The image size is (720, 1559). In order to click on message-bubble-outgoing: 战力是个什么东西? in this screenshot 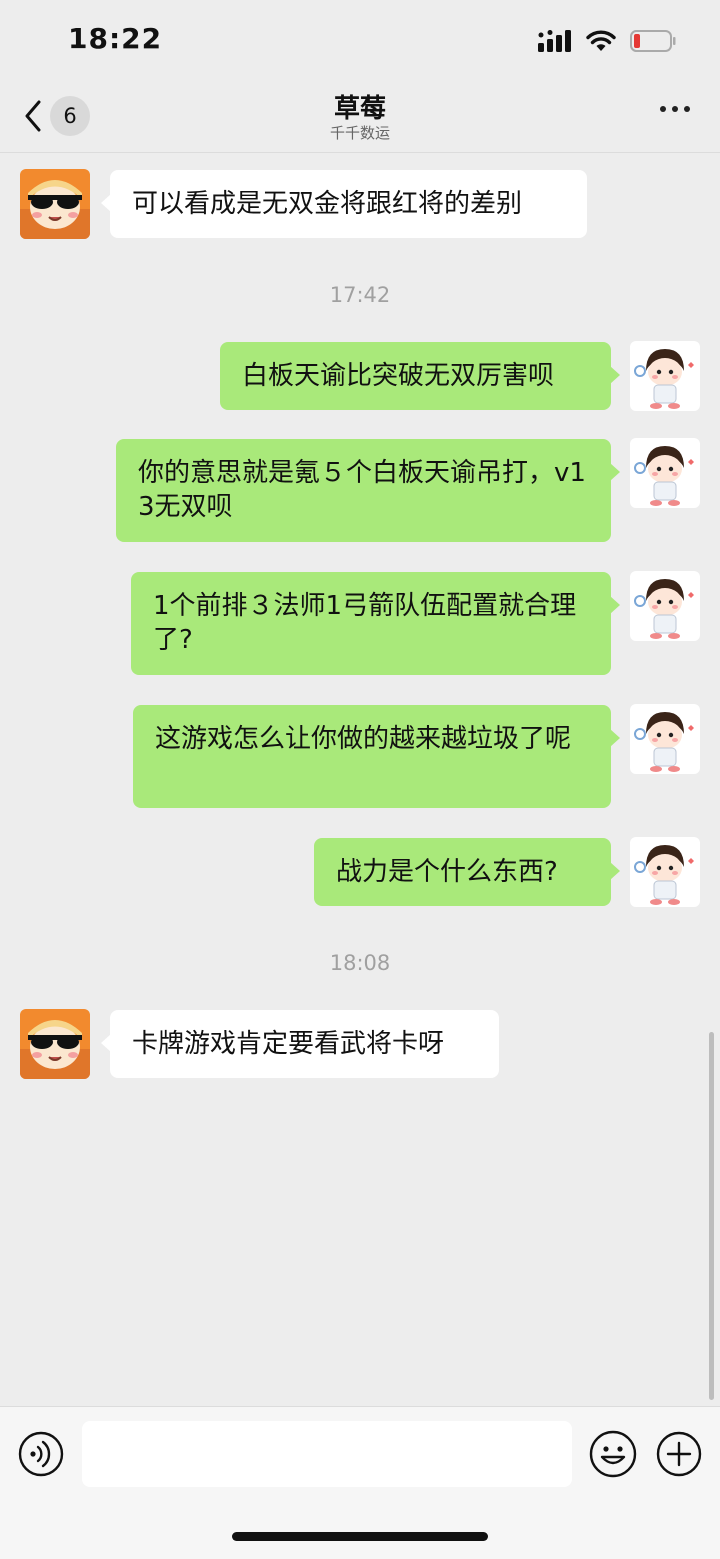, I will do `click(467, 872)`.